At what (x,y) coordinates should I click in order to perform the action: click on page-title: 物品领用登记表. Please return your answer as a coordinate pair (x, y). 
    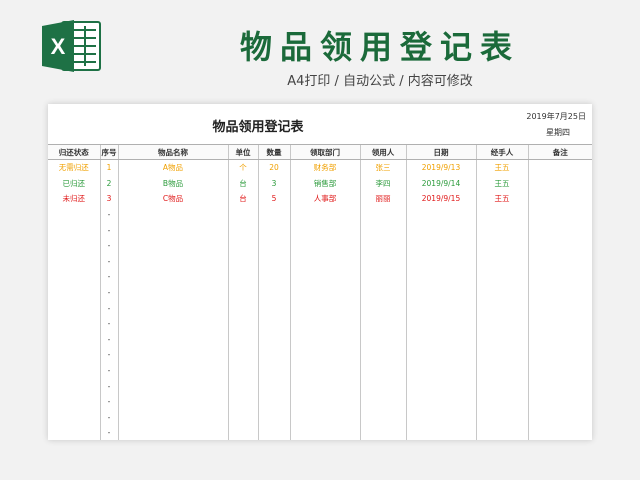
    Looking at the image, I should click on (379, 47).